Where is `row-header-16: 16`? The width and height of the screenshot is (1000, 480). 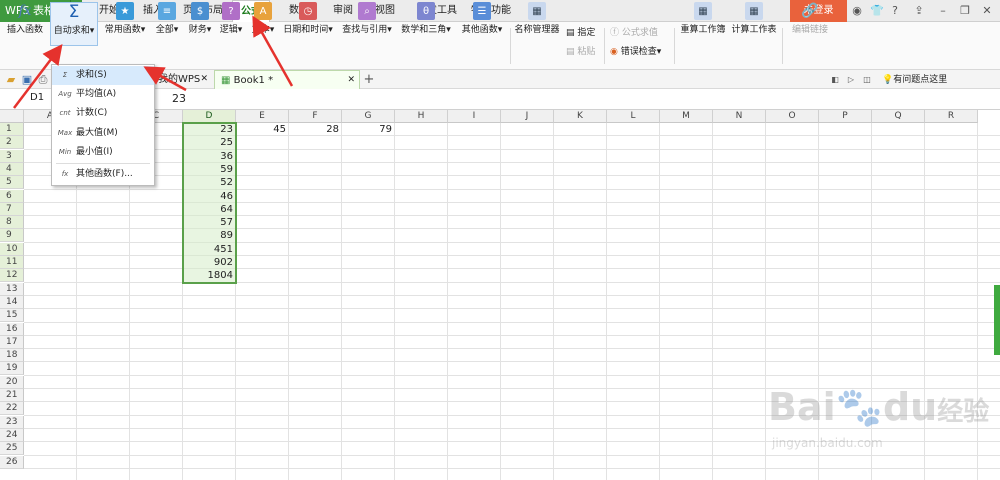
row-header-16: 16 is located at coordinates (12, 329).